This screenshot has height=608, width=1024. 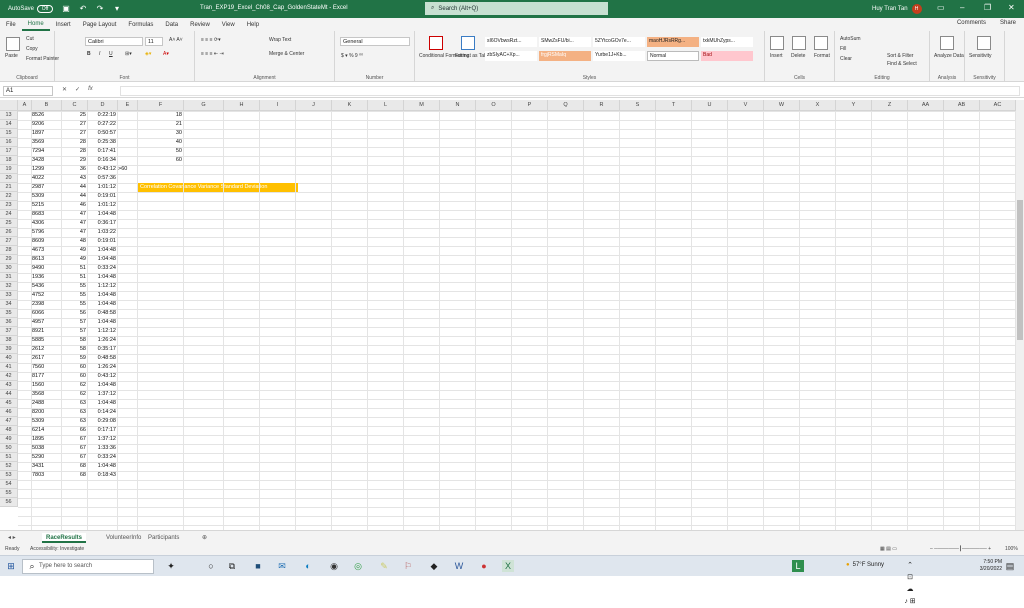 I want to click on cell-race-time: 1:37:12, so click(x=102, y=439).